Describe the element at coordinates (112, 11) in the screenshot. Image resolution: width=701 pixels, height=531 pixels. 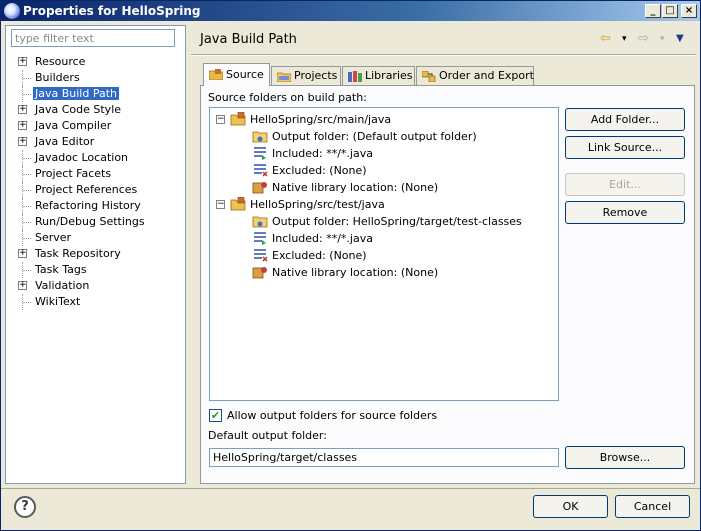
I see `window-title: Properties for HelloSpring` at that location.